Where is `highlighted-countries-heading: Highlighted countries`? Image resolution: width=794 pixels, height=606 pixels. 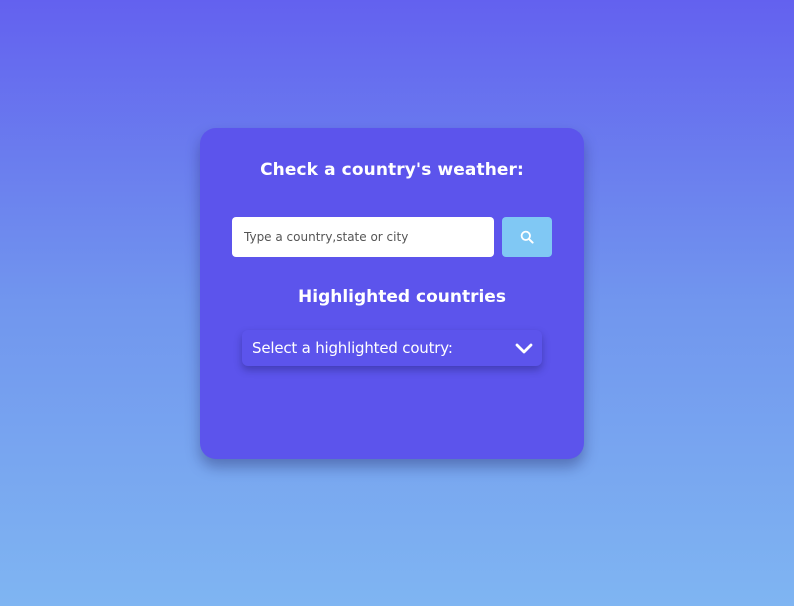
highlighted-countries-heading: Highlighted countries is located at coordinates (402, 297).